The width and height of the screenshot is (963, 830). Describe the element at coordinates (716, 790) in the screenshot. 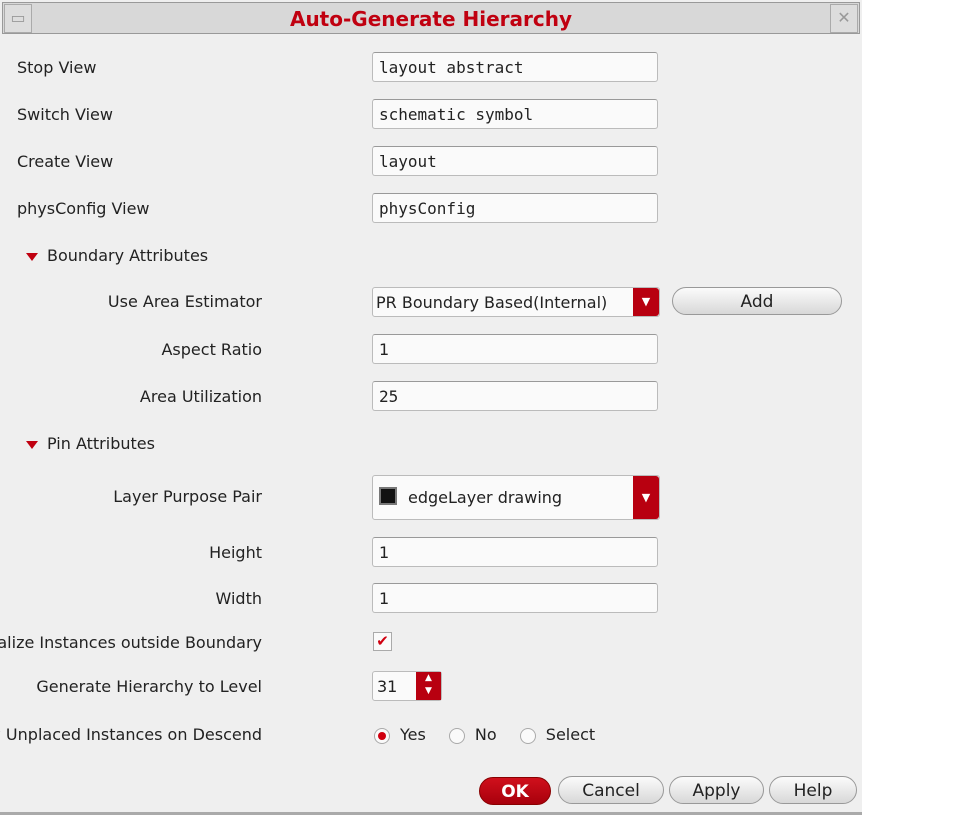

I see `apply-button: Apply` at that location.